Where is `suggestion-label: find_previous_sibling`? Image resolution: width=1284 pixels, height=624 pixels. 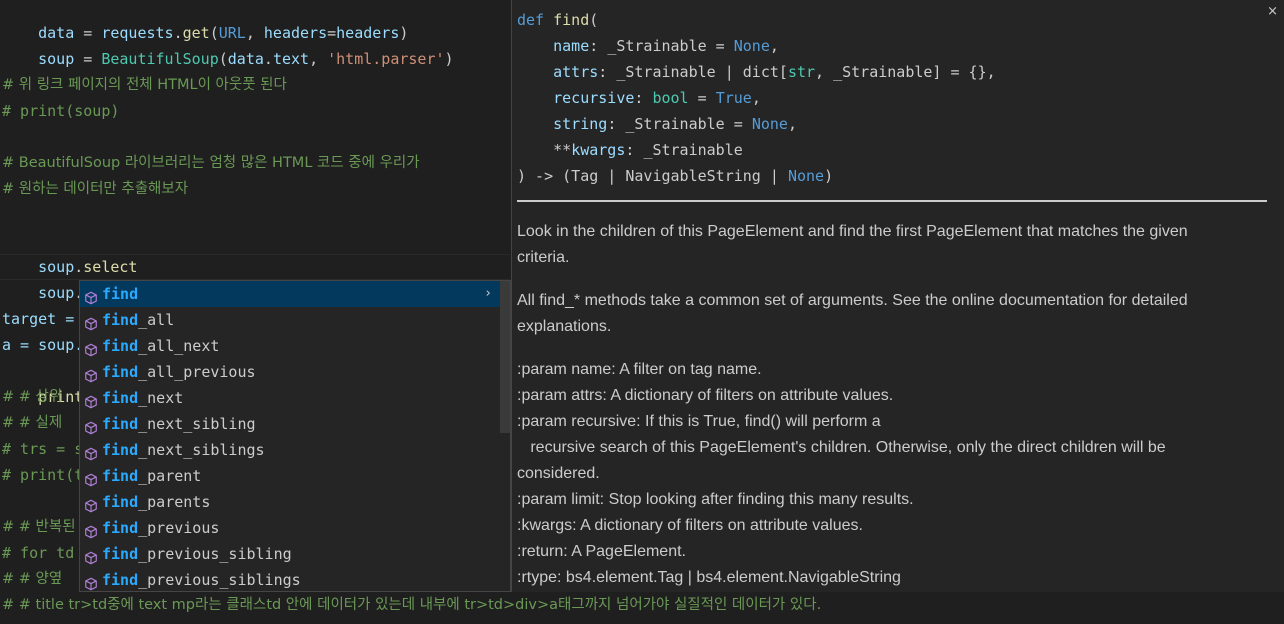
suggestion-label: find_previous_sibling is located at coordinates (197, 554).